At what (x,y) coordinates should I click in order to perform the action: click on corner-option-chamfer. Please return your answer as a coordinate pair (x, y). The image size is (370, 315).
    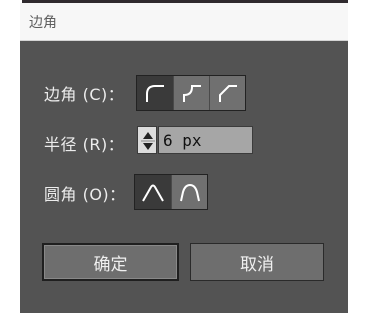
    Looking at the image, I should click on (227, 93).